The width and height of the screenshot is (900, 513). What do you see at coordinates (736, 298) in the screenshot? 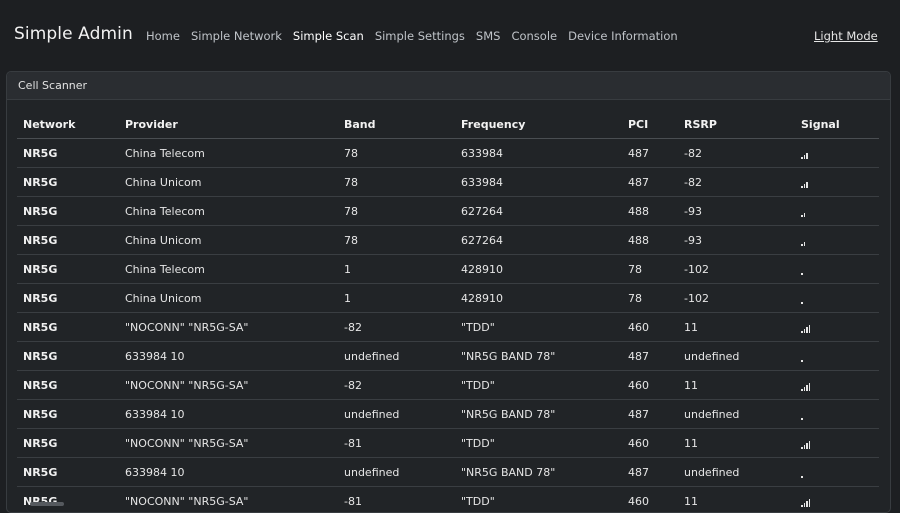
I see `cell-rsrp: -102` at bounding box center [736, 298].